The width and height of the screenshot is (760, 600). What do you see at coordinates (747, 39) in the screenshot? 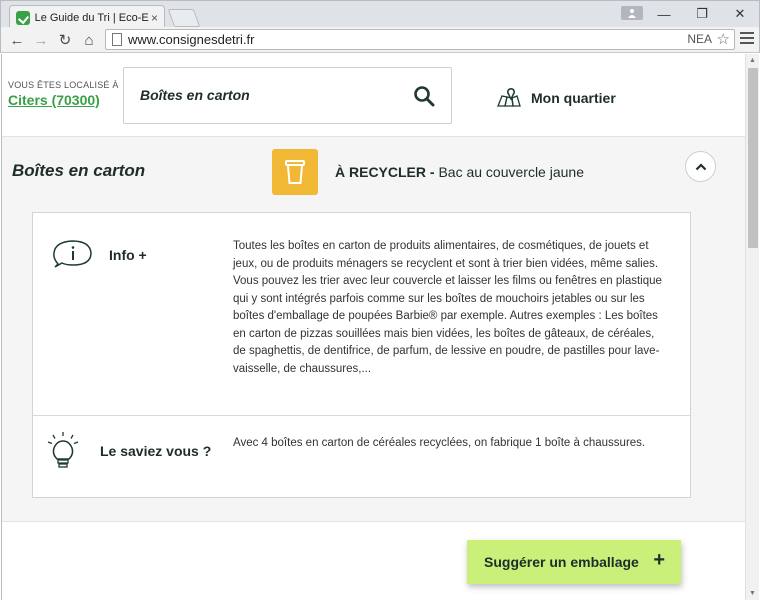
I see `browser-menu-icon` at bounding box center [747, 39].